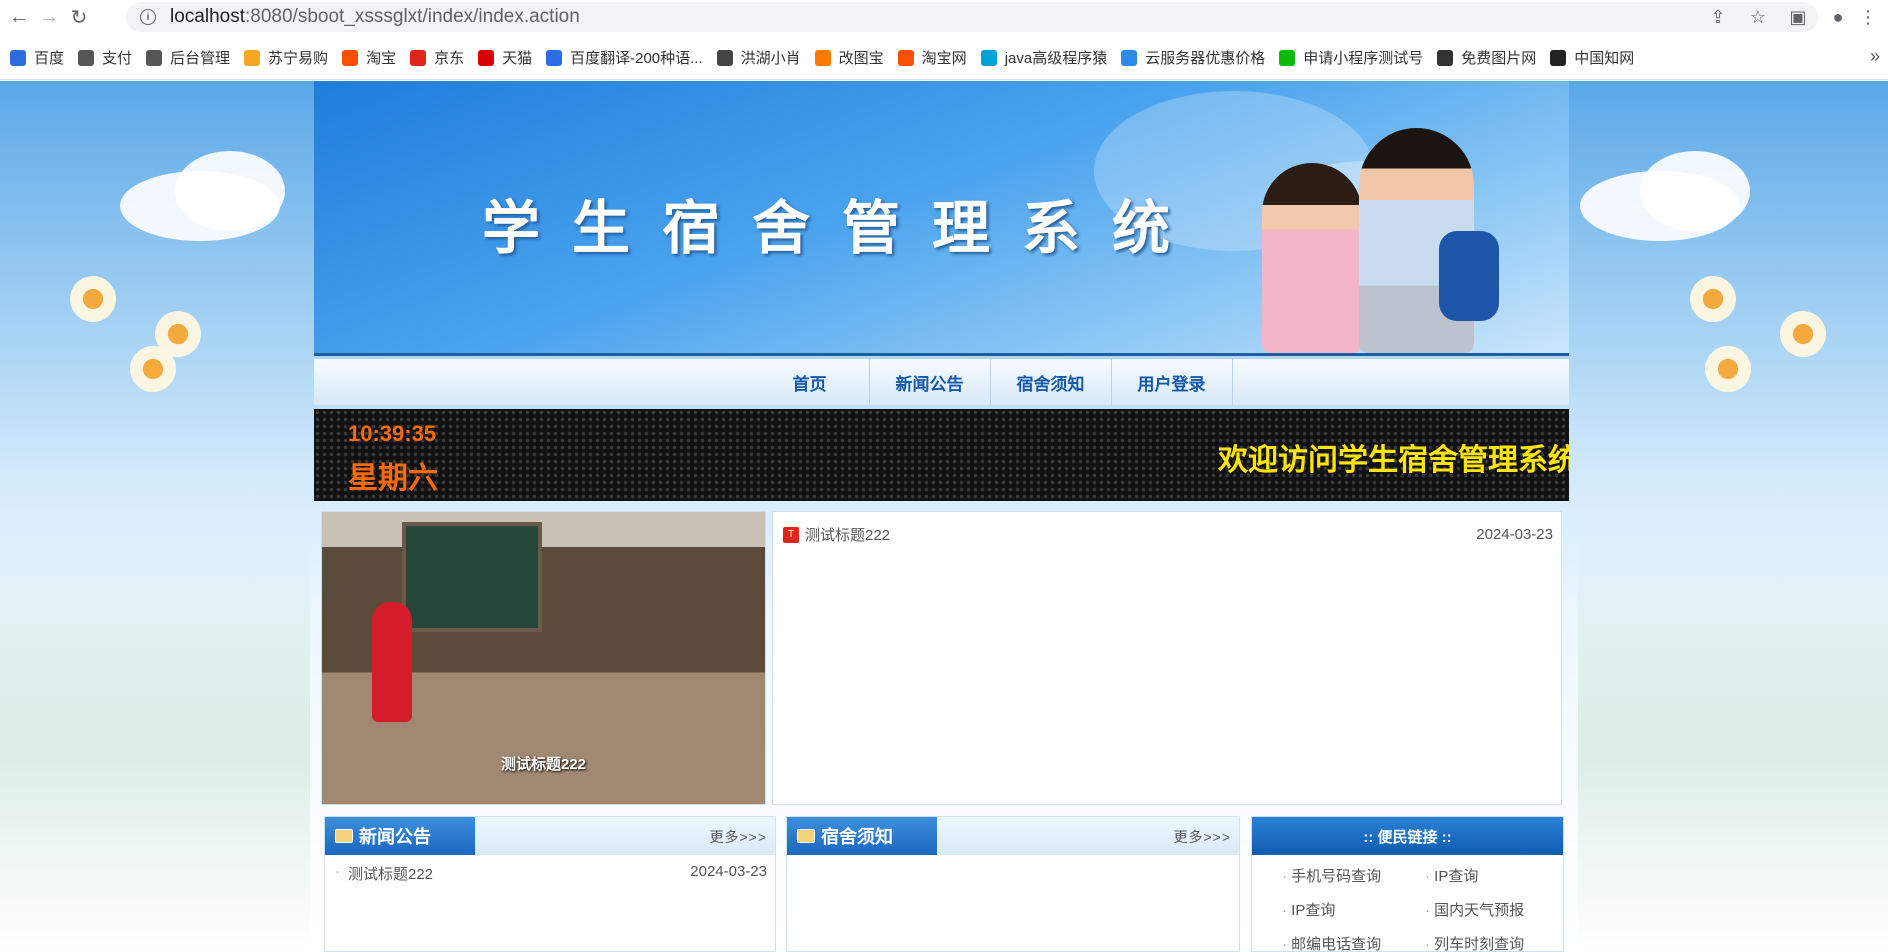 The image size is (1888, 952). I want to click on bookmark-item: 天猫, so click(505, 57).